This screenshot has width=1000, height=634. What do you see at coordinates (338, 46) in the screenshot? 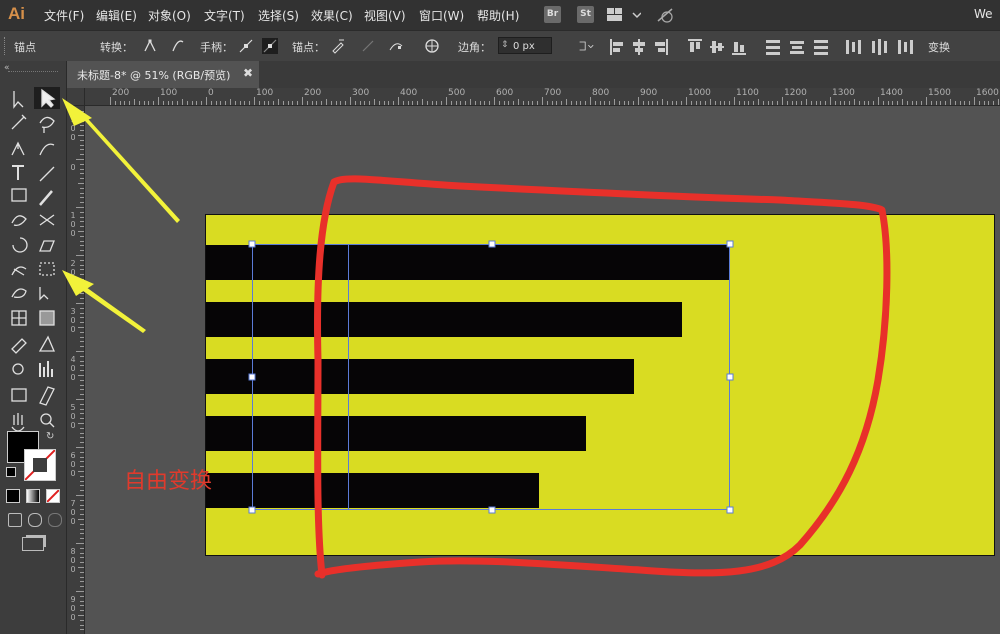
I see `remove-anchor-icon` at bounding box center [338, 46].